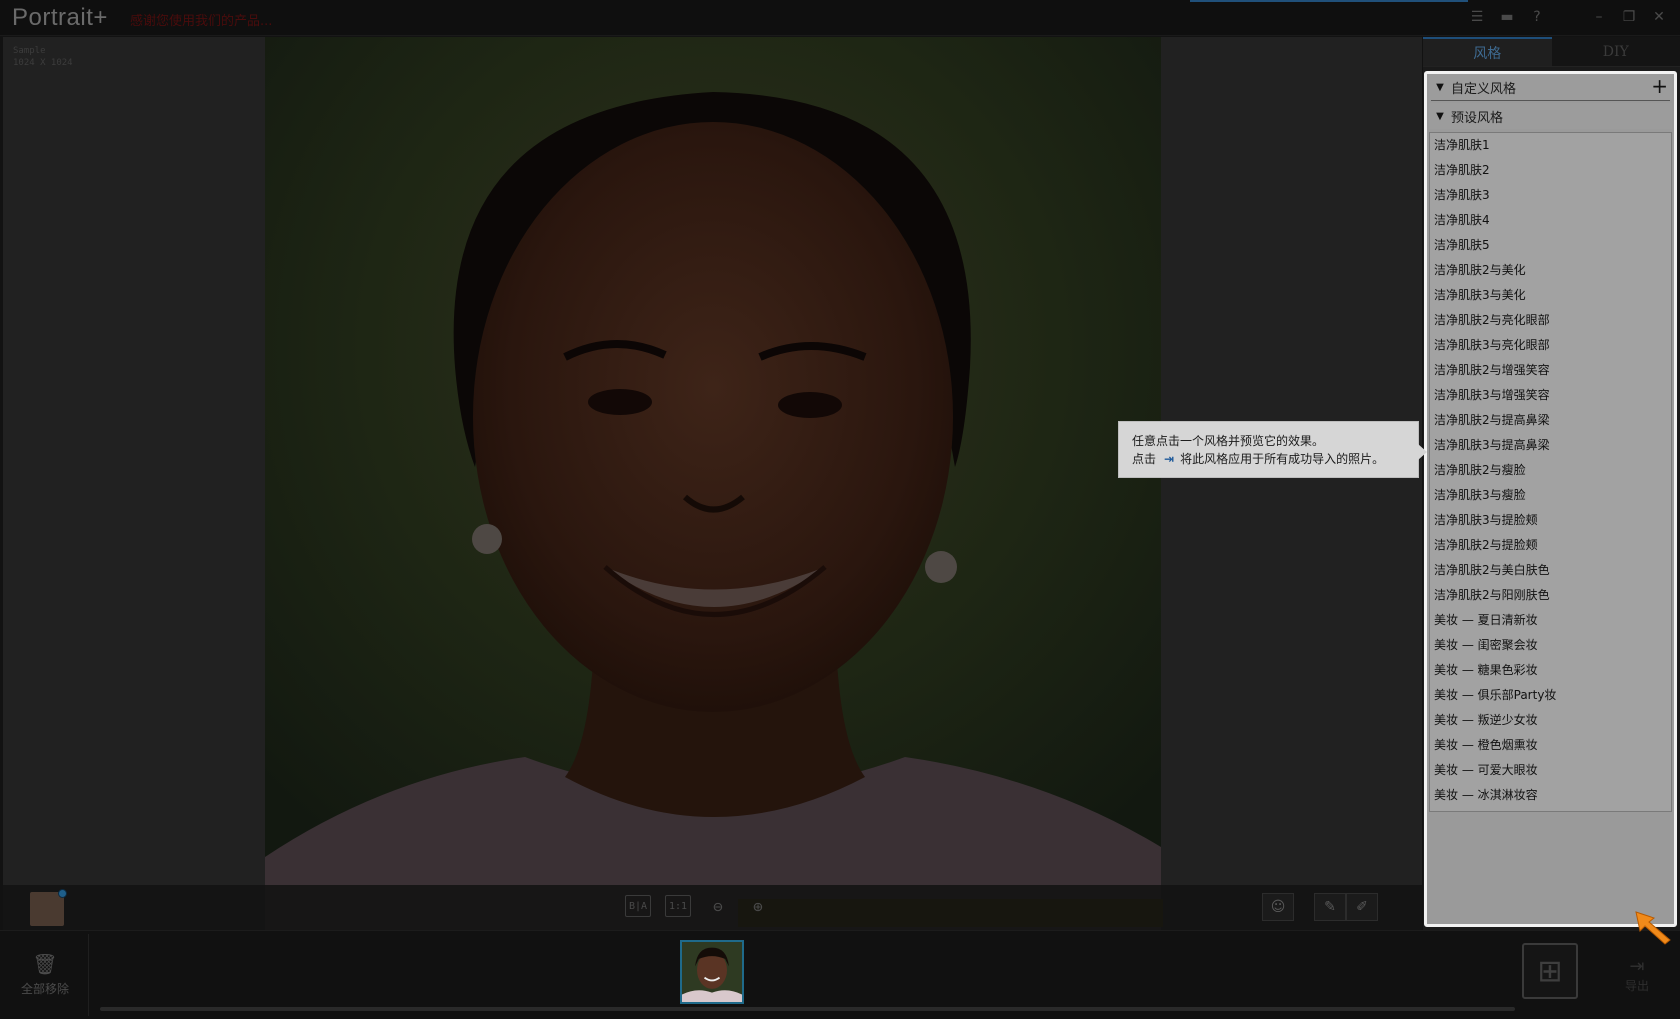 This screenshot has height=1019, width=1680. I want to click on style-tooltip: 任意点击一个风格并预览它的效果。 点击 ⇥ 将此风格应用于所有成功导入的照片。, so click(1272, 449).